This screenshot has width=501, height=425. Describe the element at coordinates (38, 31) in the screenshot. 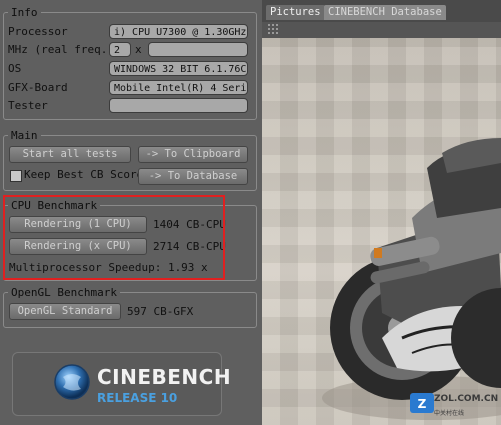

I see `processor-label: Processor` at that location.